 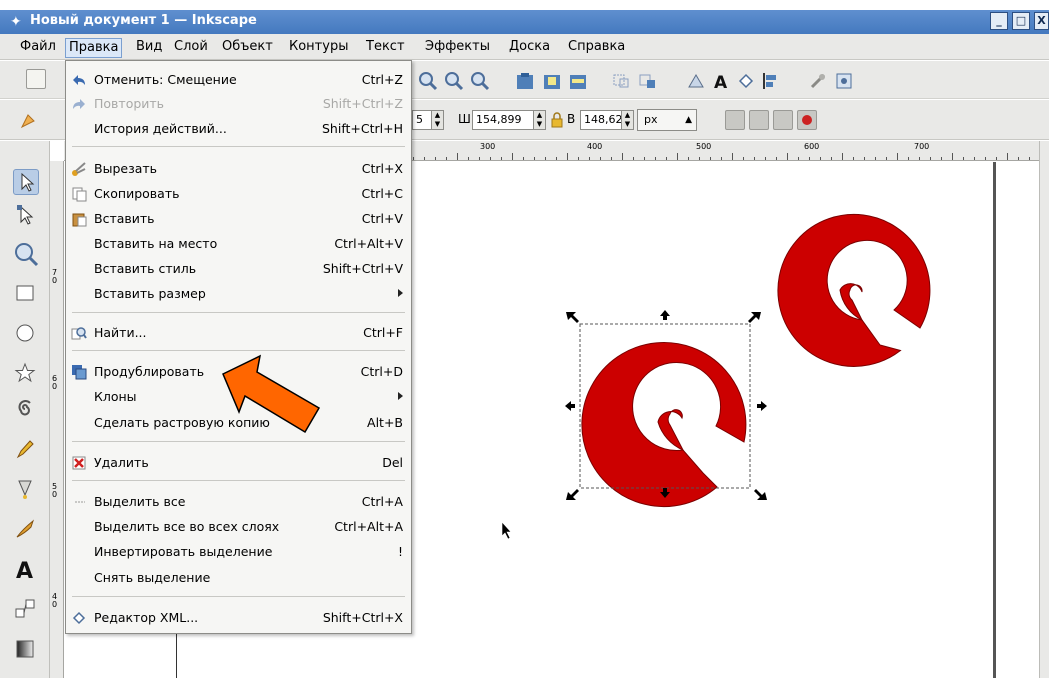 I want to click on menu-item-label: Скопировать, so click(x=137, y=193).